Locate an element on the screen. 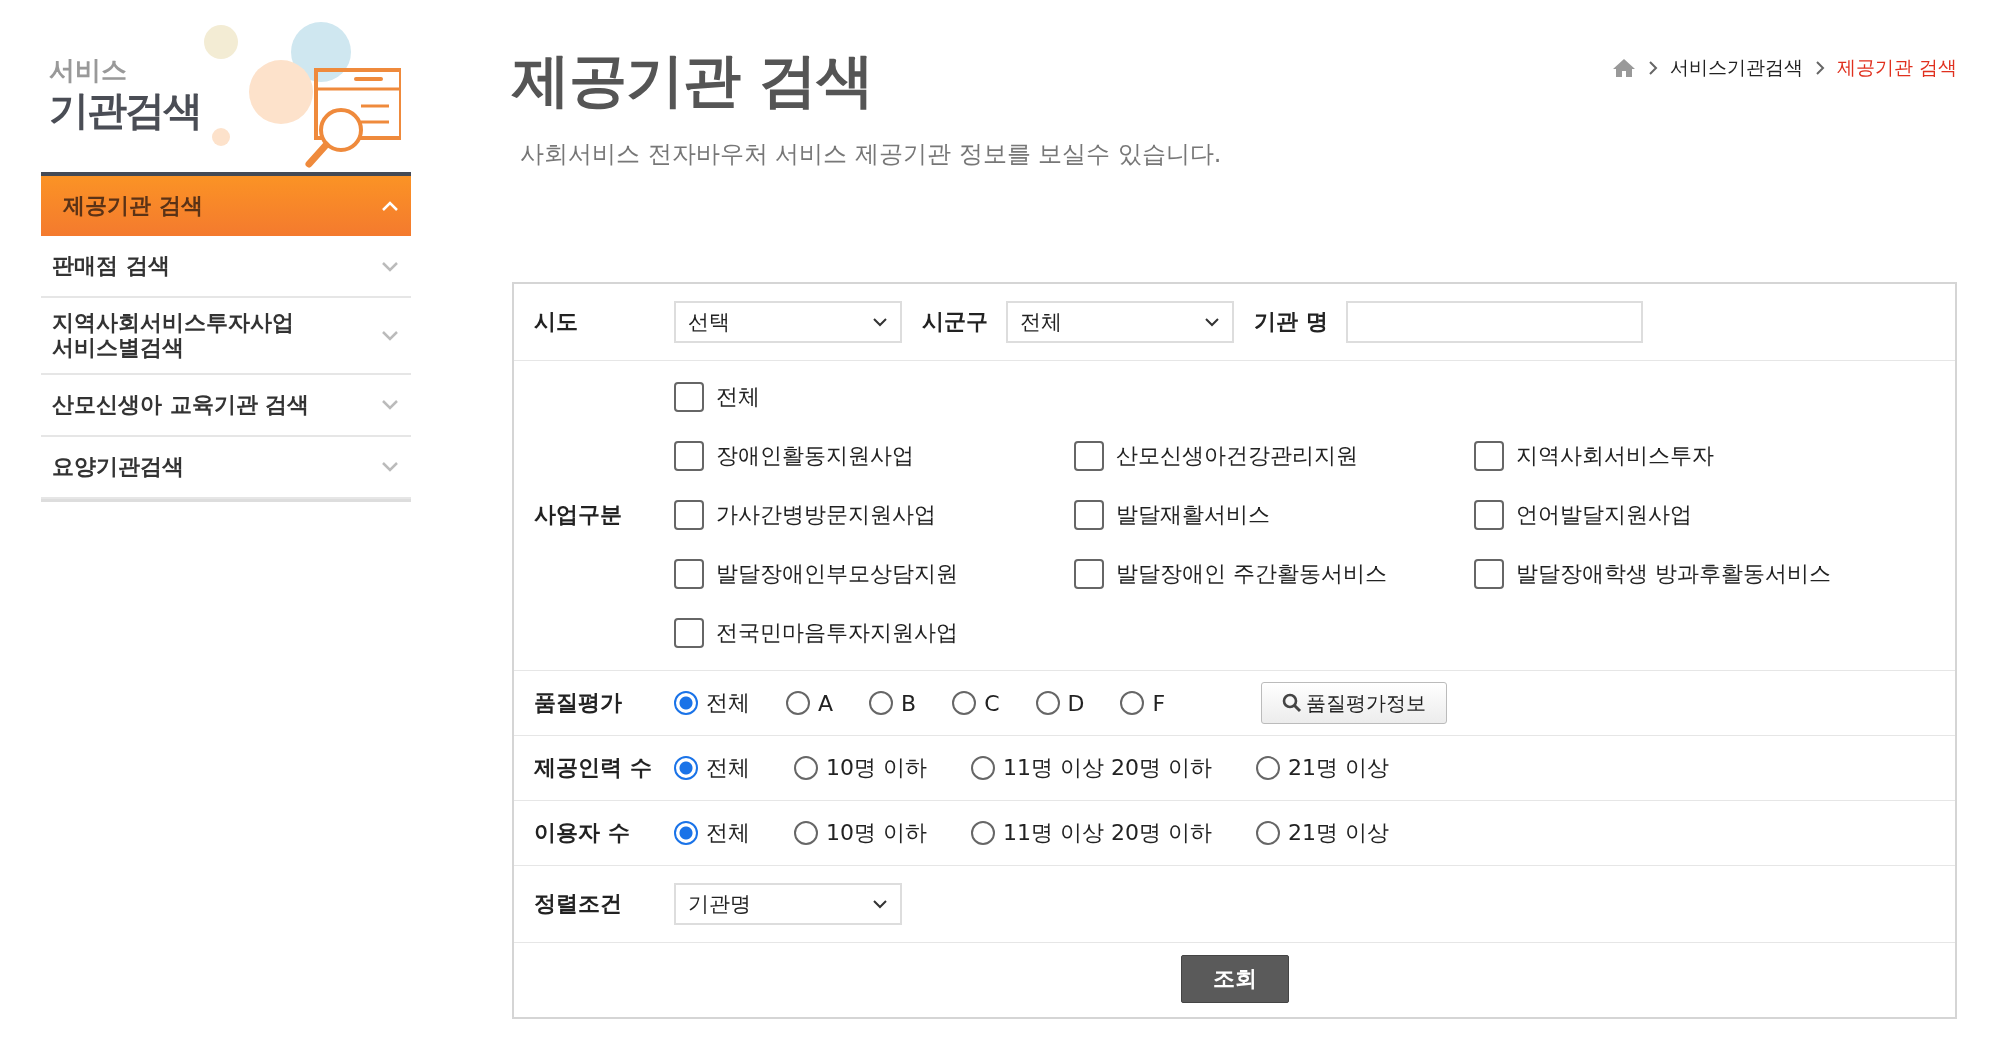  sidebar-item: 판매점 검색 is located at coordinates (226, 267).